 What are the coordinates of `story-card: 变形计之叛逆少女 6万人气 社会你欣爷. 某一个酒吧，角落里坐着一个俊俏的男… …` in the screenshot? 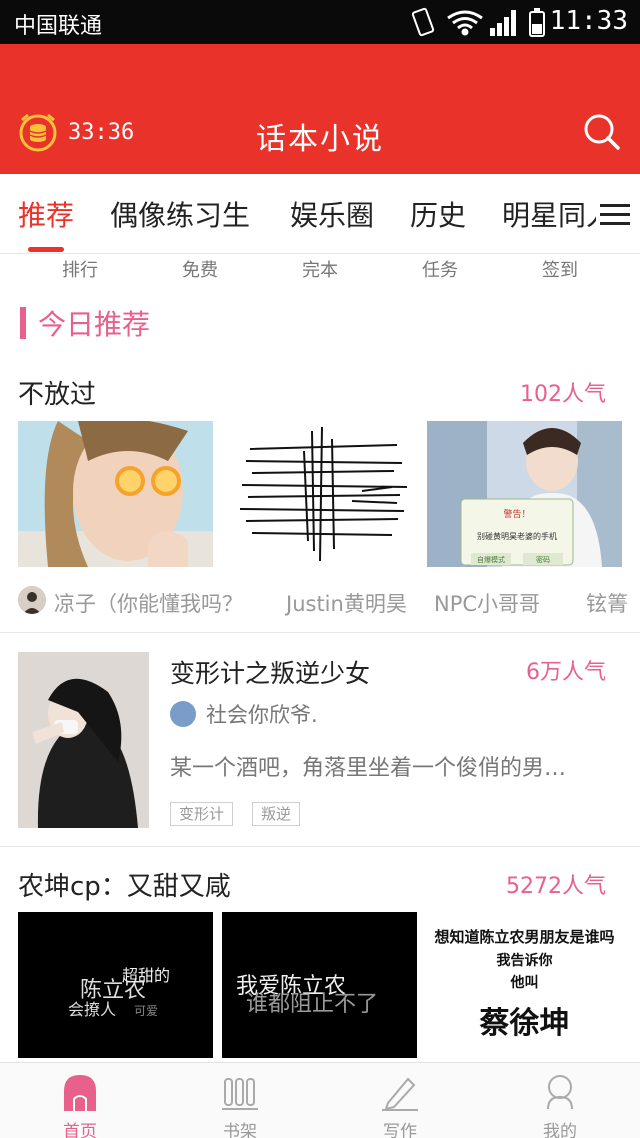 It's located at (320, 740).